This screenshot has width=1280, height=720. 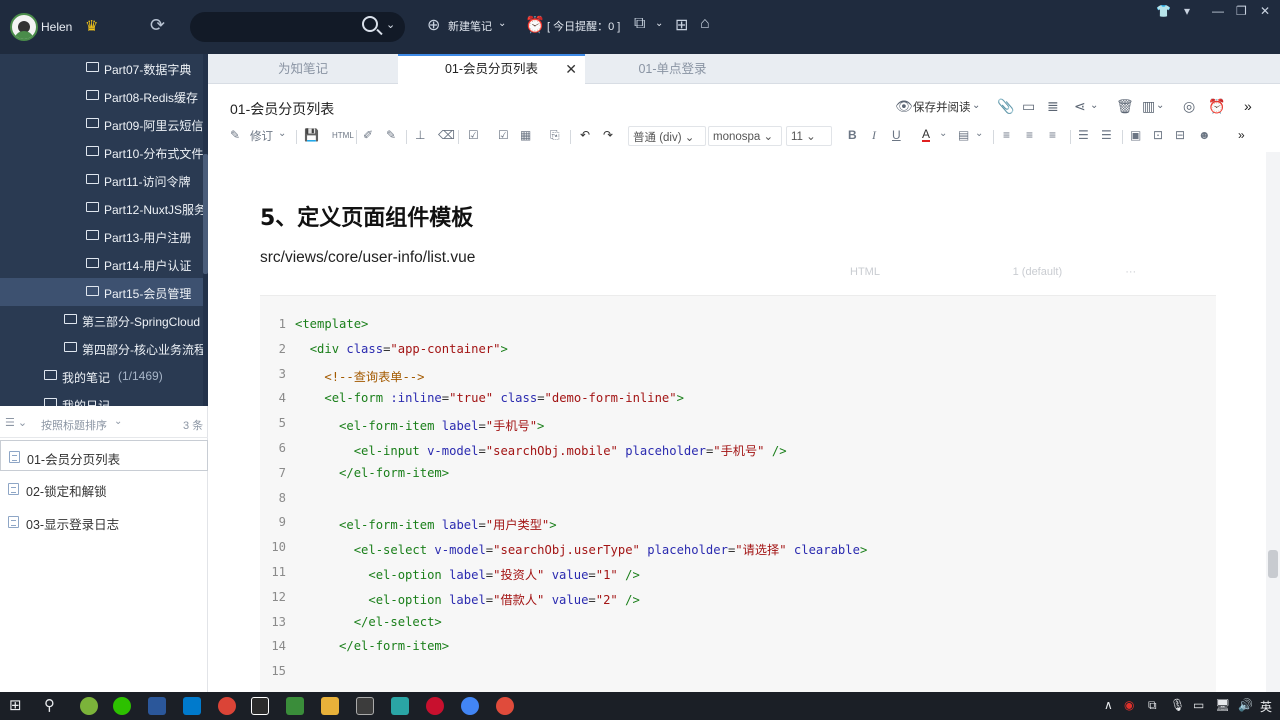 I want to click on code-line: 2 <div class="app-container">, so click(x=738, y=351).